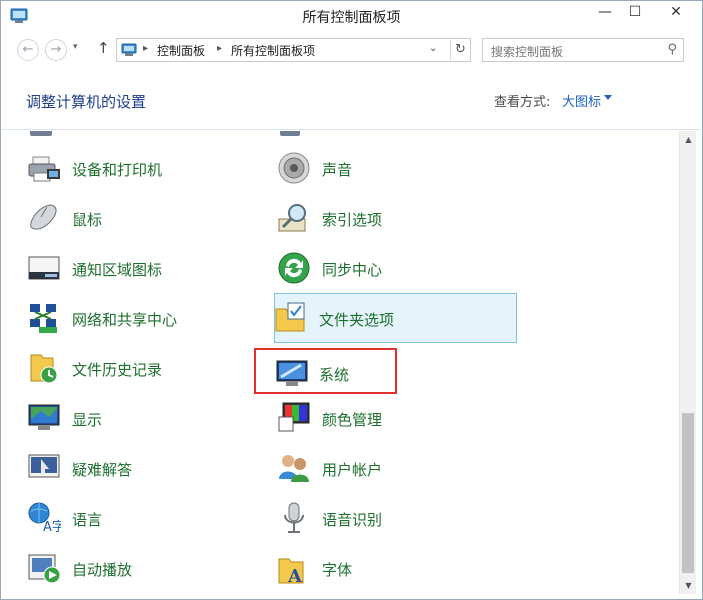  I want to click on microphone-icon, so click(294, 517).